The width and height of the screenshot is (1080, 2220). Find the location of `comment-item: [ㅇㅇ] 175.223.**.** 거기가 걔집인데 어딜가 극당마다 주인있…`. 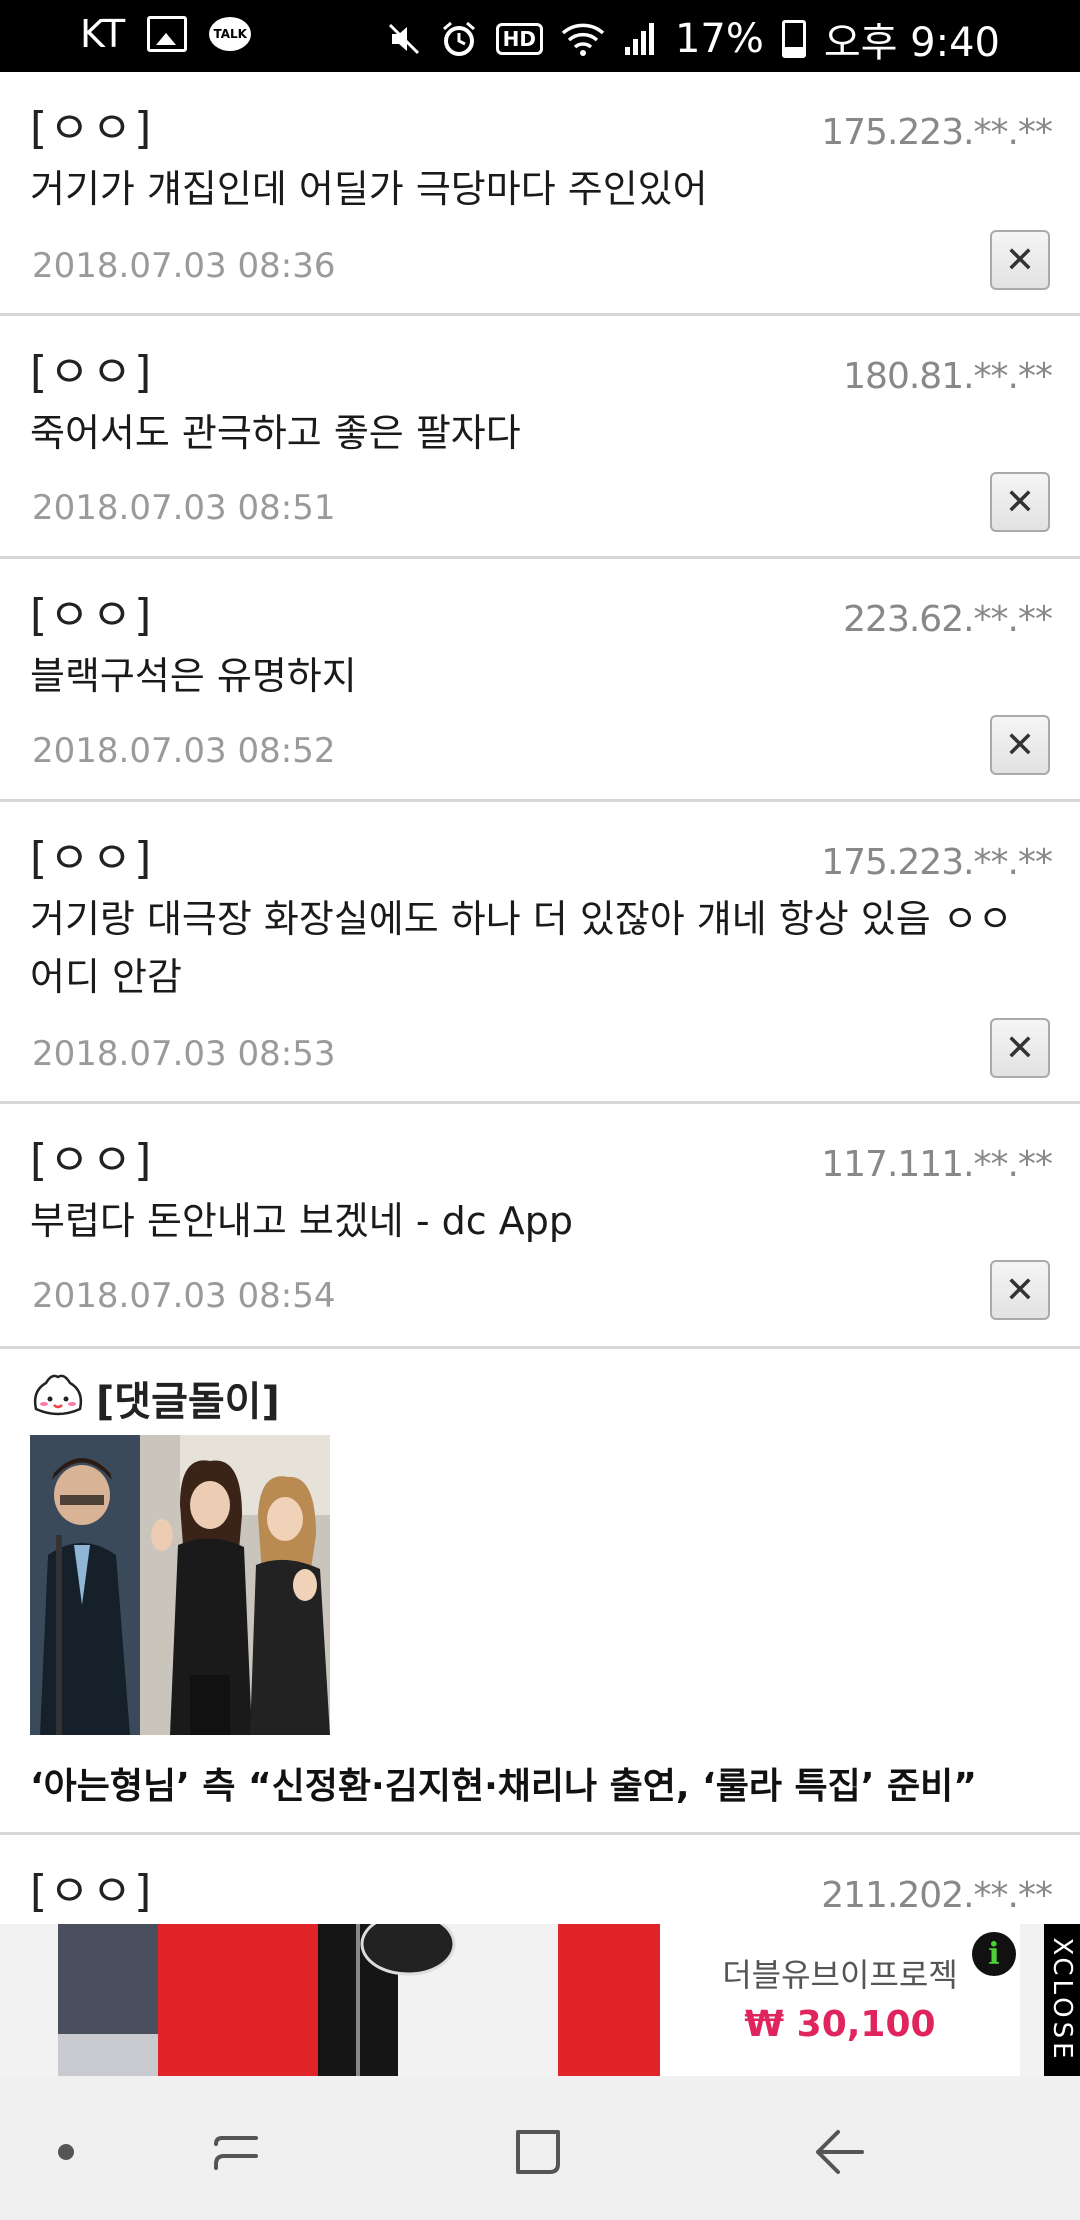

comment-item: [ㅇㅇ] 175.223.**.** 거기가 걔집인데 어딜가 극당마다 주인있… is located at coordinates (540, 194).